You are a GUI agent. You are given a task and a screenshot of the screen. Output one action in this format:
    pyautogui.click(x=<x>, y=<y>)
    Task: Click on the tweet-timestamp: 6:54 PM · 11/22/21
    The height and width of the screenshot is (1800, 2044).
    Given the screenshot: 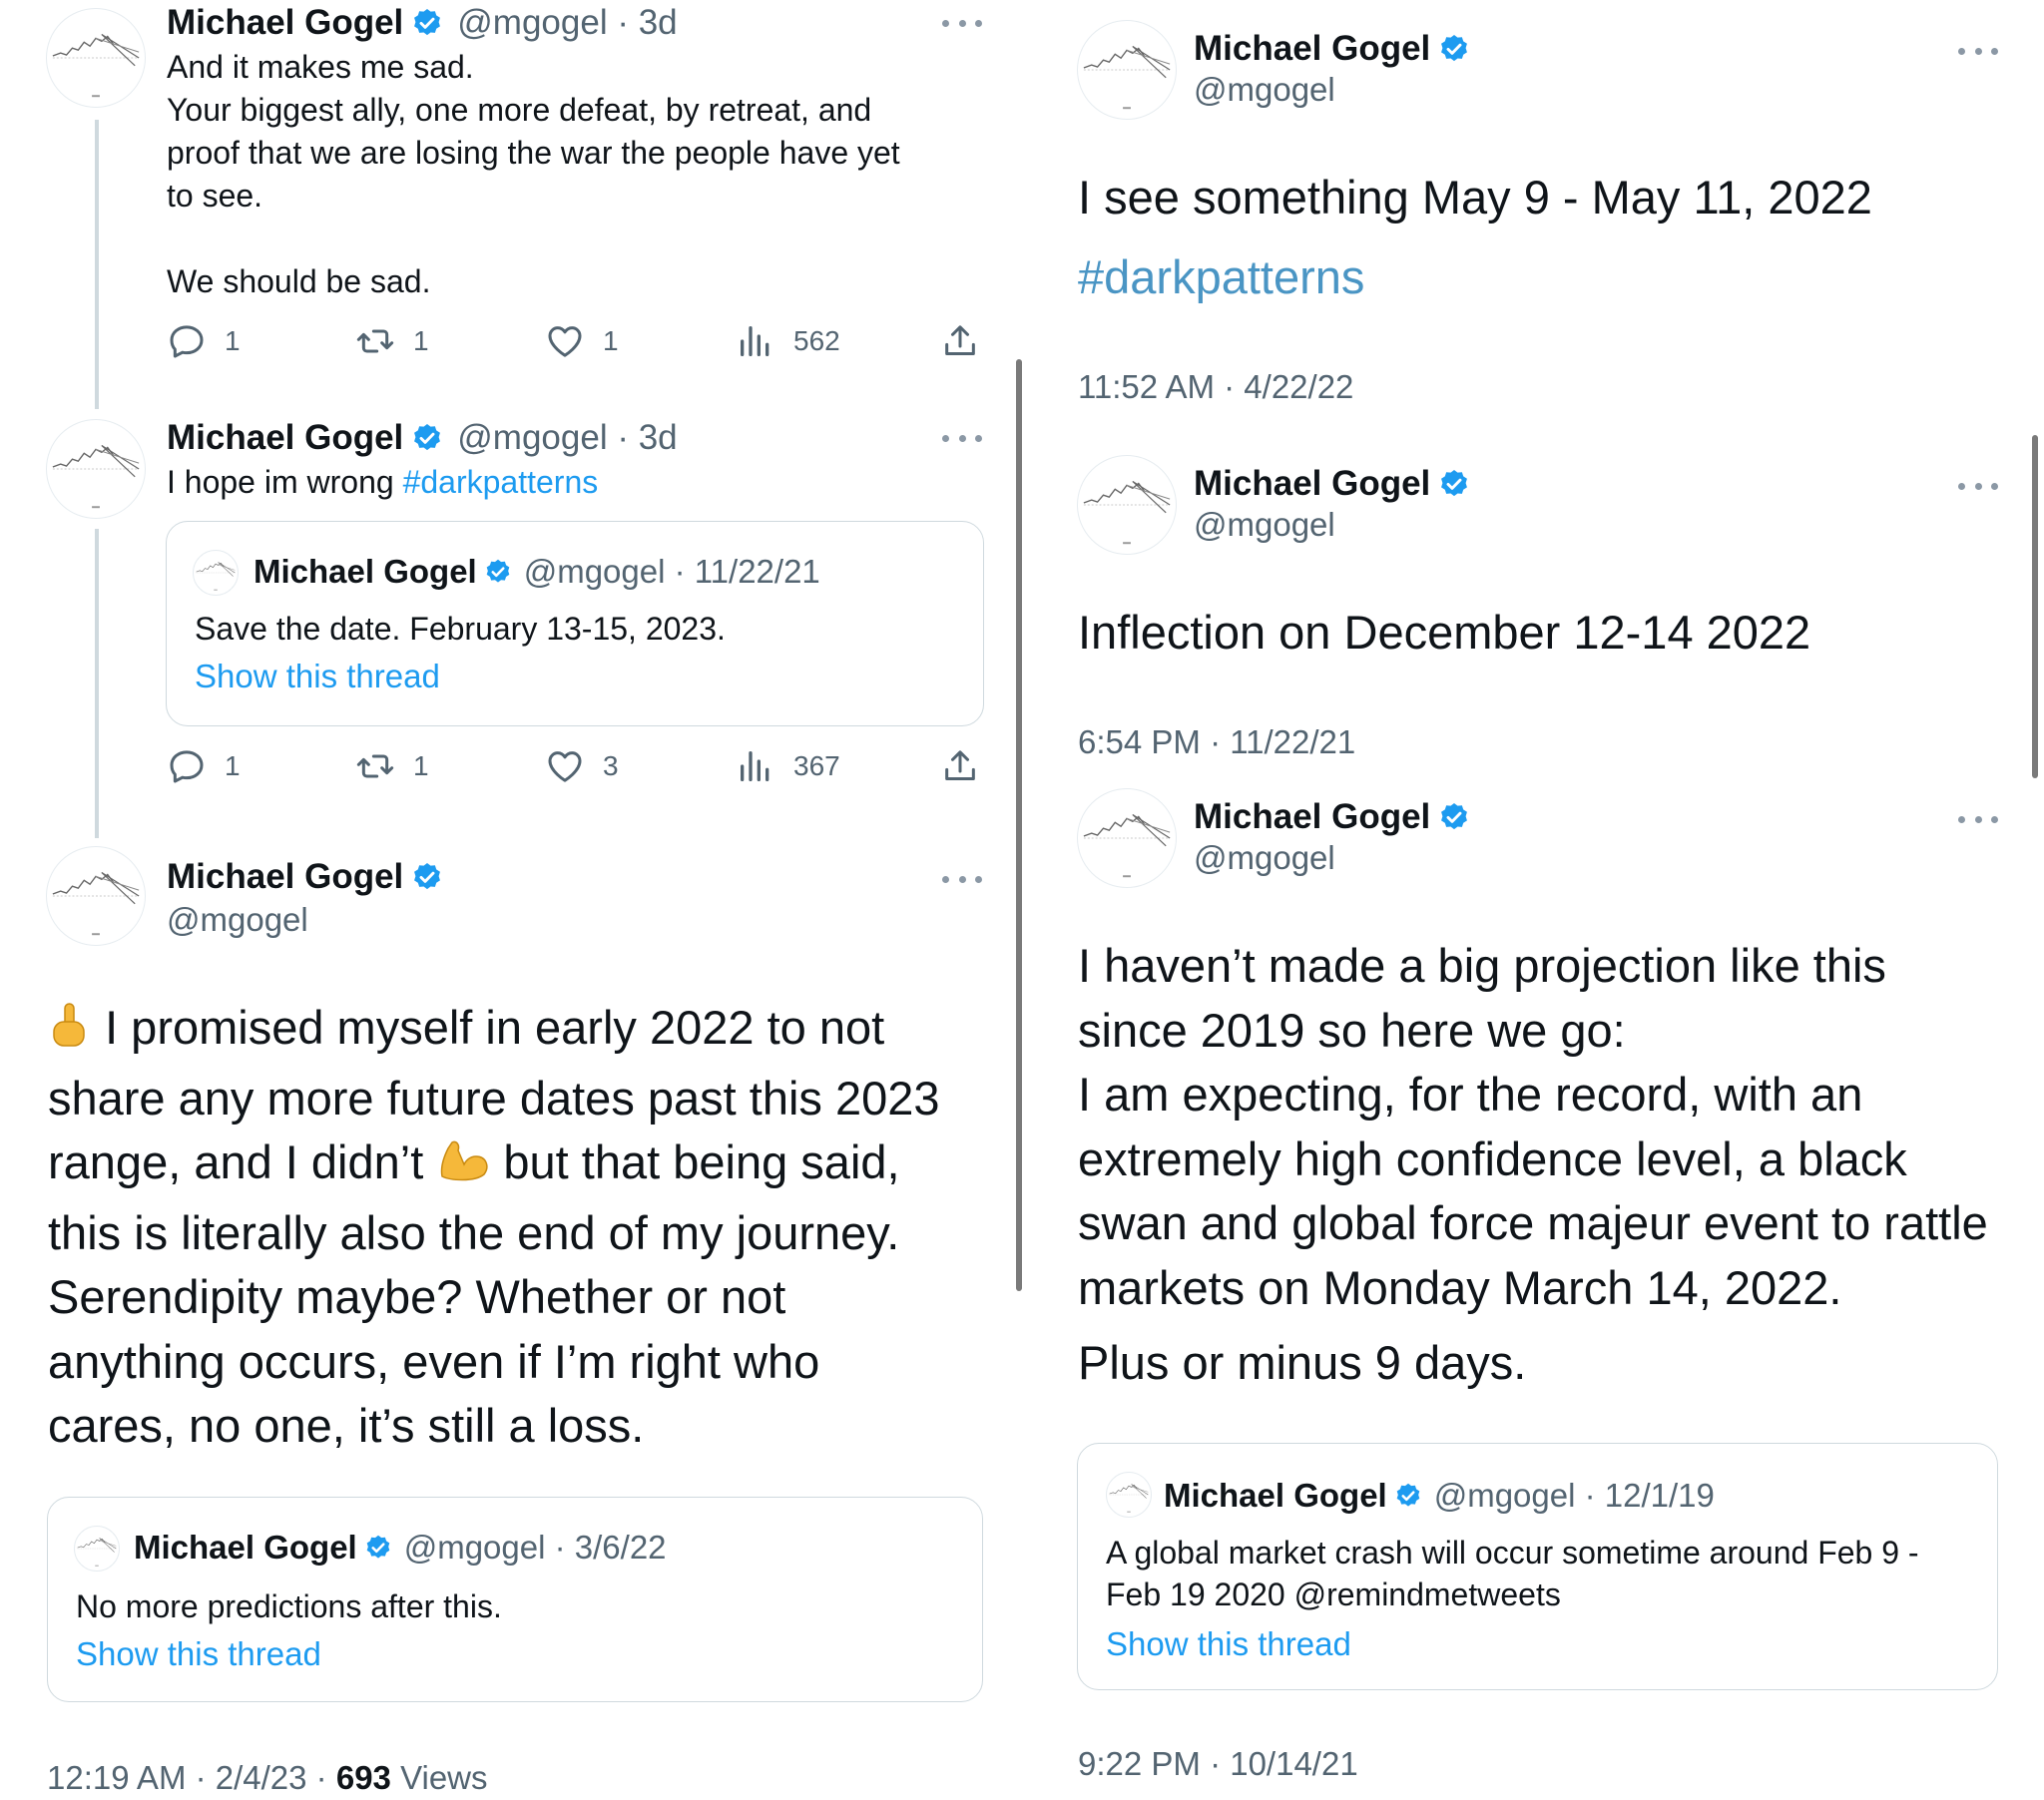 What is the action you would take?
    pyautogui.click(x=1216, y=742)
    